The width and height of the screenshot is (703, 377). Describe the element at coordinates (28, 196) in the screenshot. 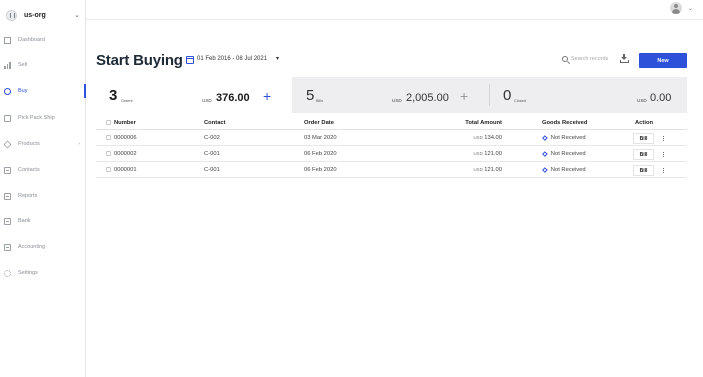

I see `sidebar-item-label: Reports` at that location.